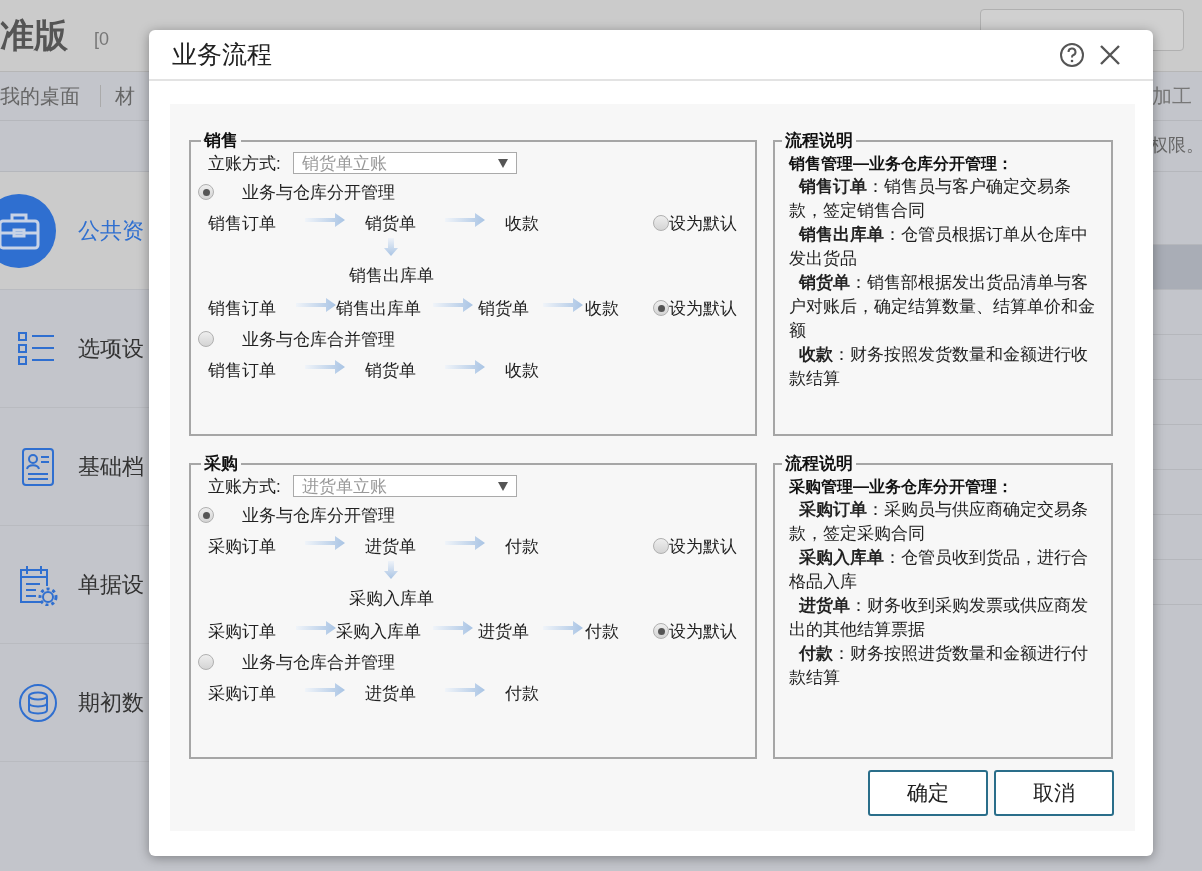 This screenshot has height=871, width=1202. What do you see at coordinates (404, 163) in the screenshot?
I see `dropdown: 销货单立账` at bounding box center [404, 163].